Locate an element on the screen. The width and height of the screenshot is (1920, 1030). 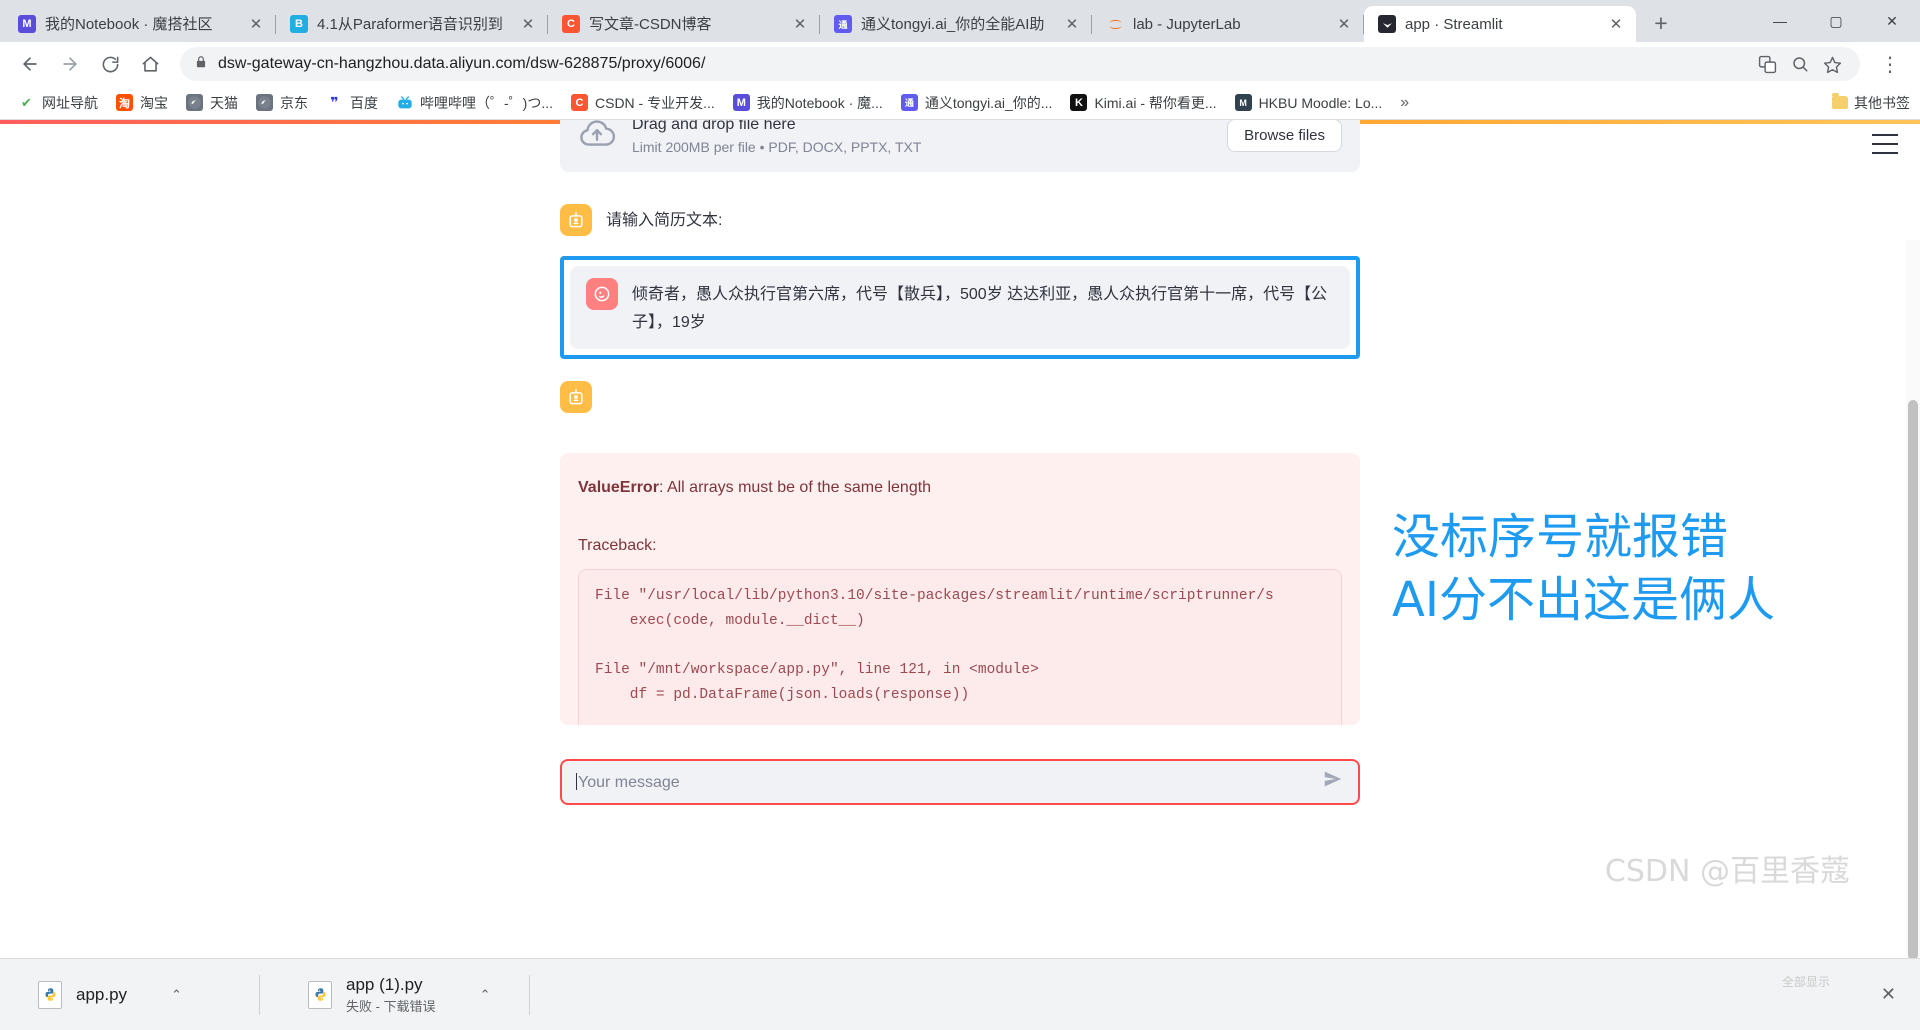
lock-icon is located at coordinates (201, 64).